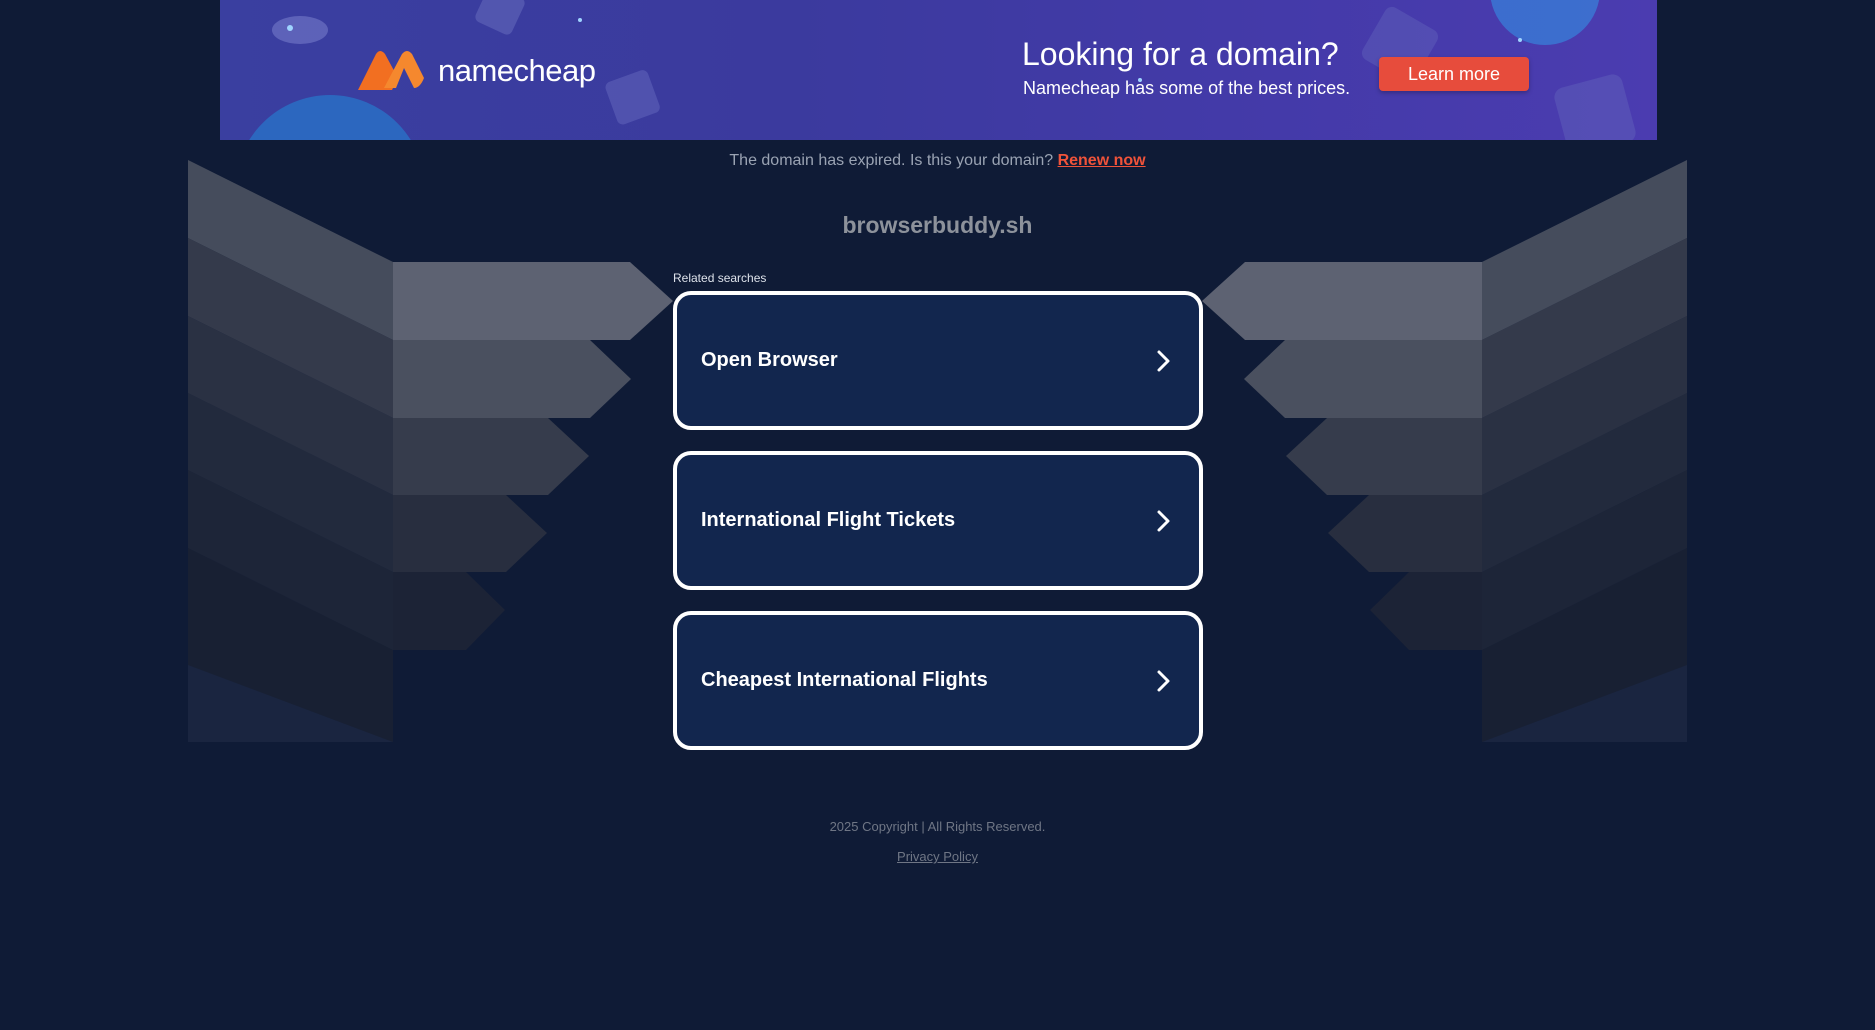 This screenshot has height=1030, width=1875. What do you see at coordinates (1102, 160) in the screenshot?
I see `renew-now-link: Renew now` at bounding box center [1102, 160].